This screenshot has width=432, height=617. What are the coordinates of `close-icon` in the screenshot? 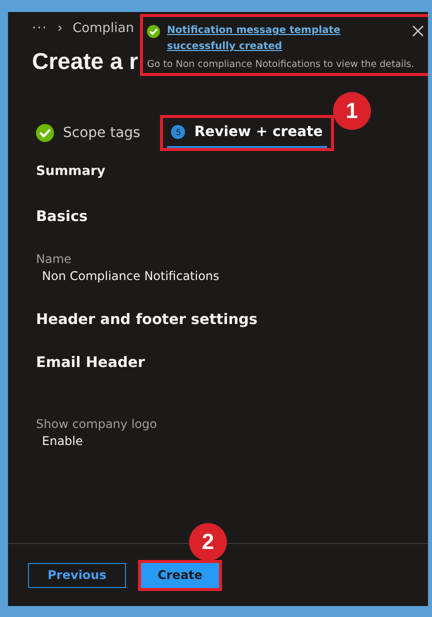 It's located at (418, 31).